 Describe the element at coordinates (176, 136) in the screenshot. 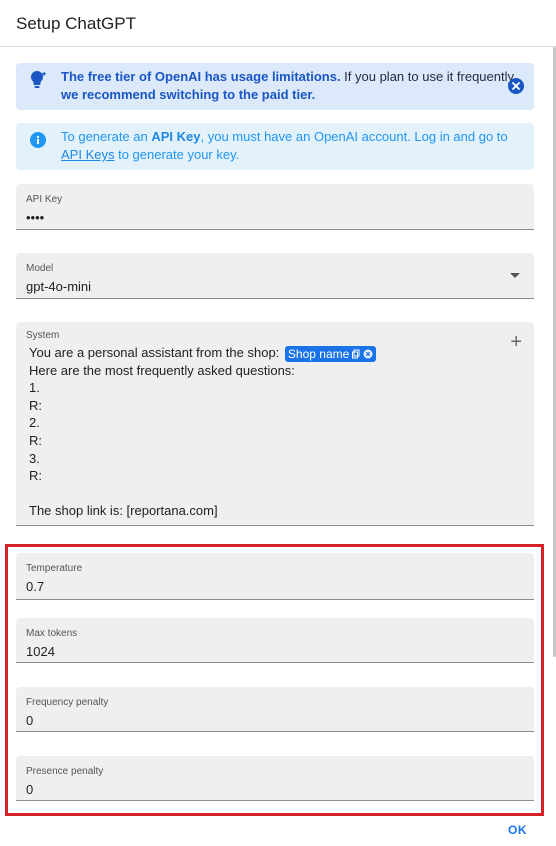

I see `info-api-key-bold: API Key` at that location.